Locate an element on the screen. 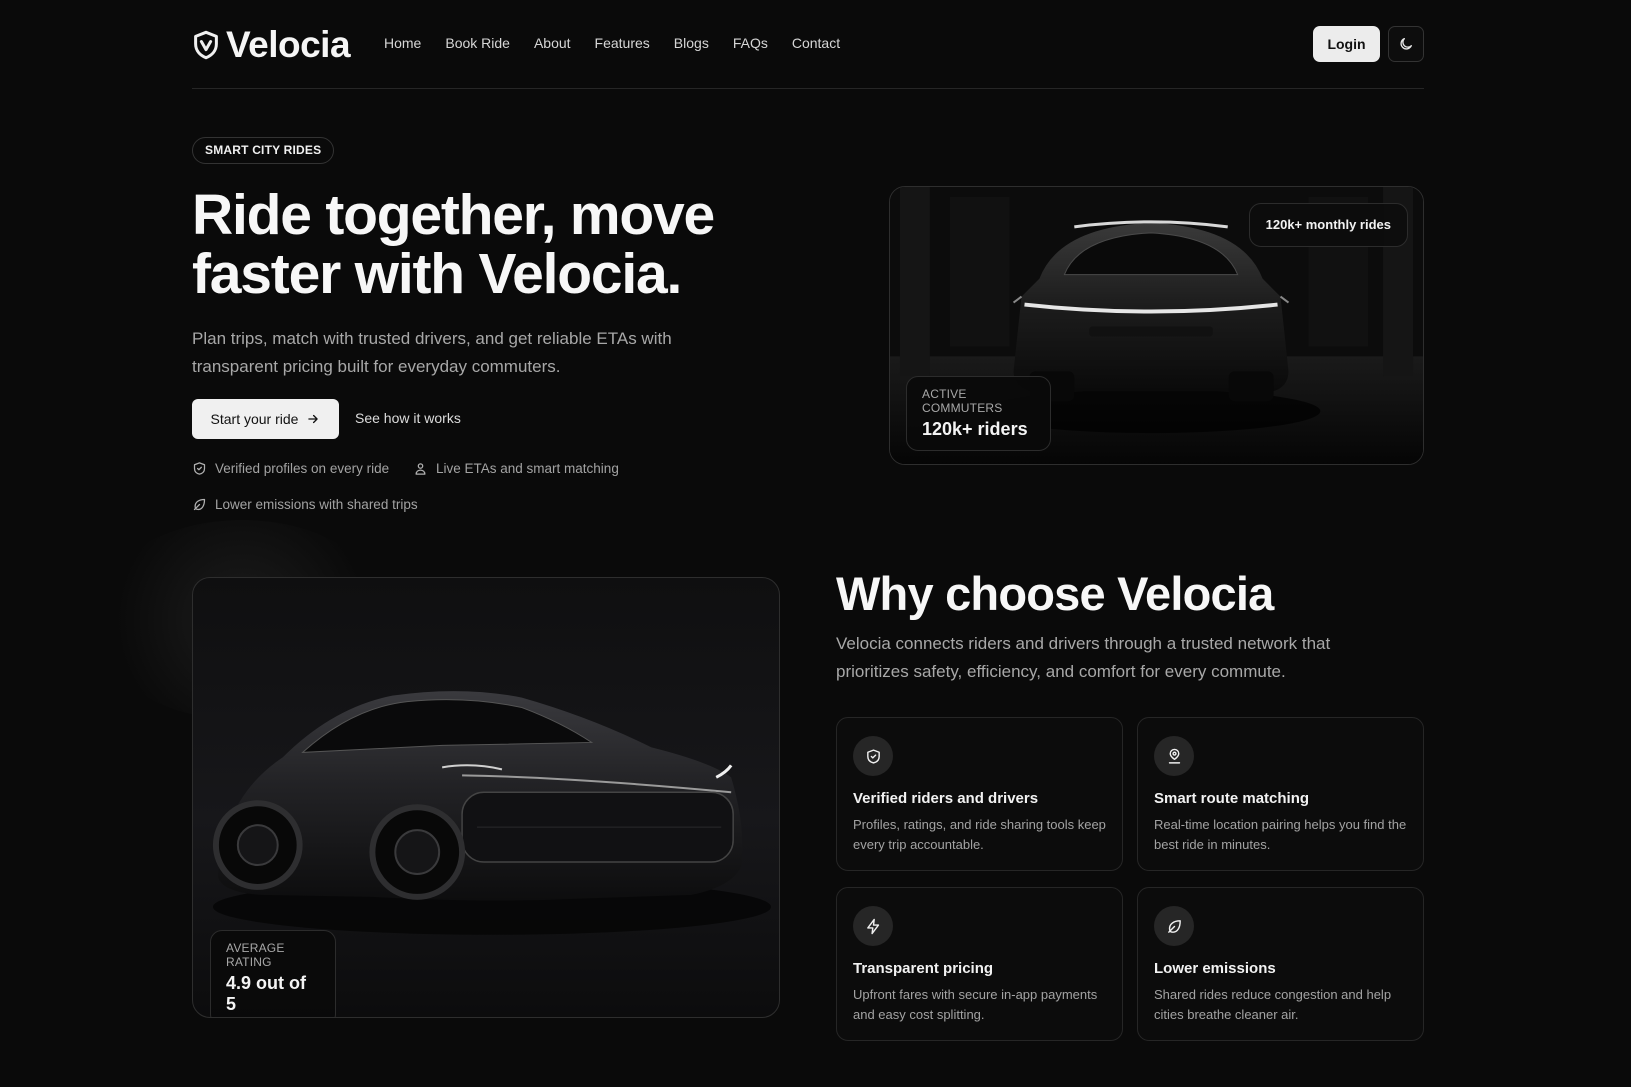 The image size is (1631, 1087). feature-card-title: Verified riders and drivers is located at coordinates (946, 798).